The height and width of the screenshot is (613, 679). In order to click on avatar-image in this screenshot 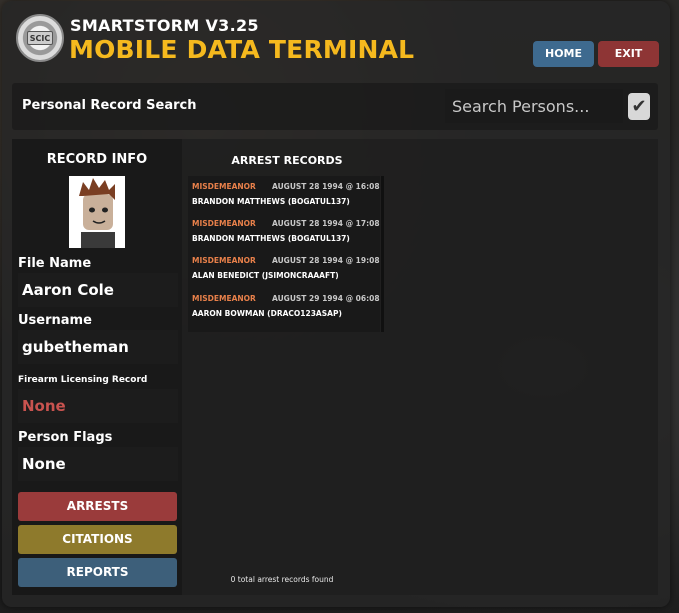, I will do `click(97, 212)`.